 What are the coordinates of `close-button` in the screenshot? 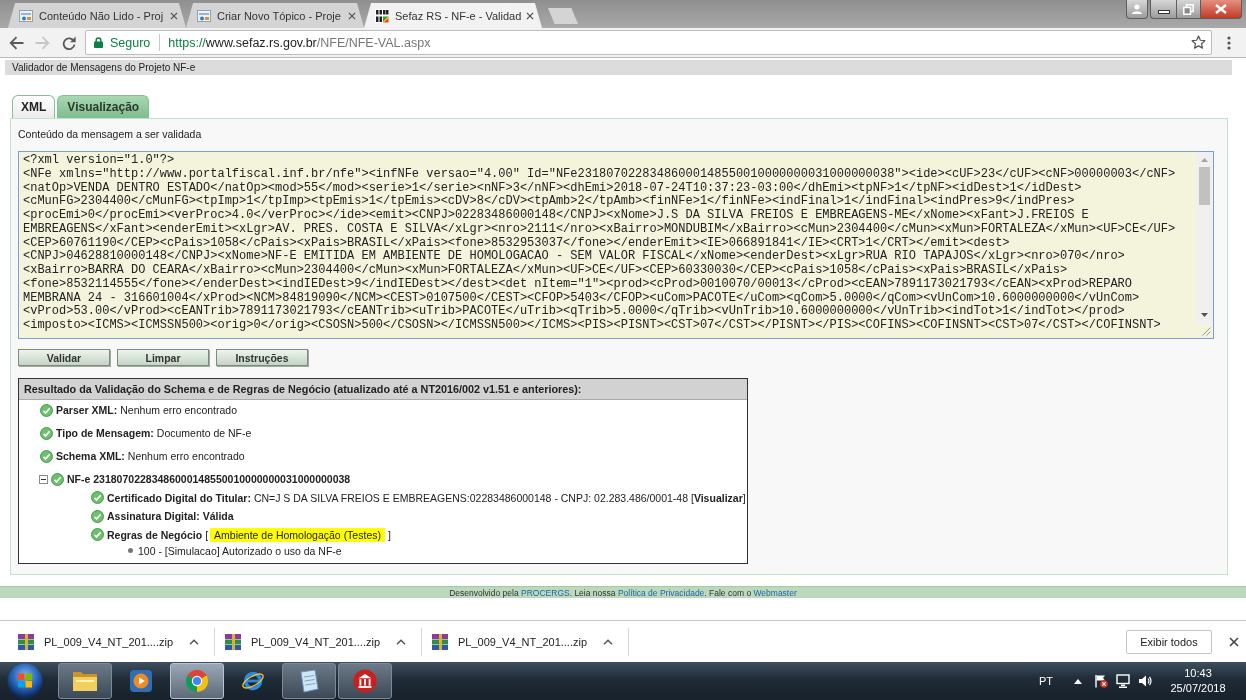 It's located at (1221, 9).